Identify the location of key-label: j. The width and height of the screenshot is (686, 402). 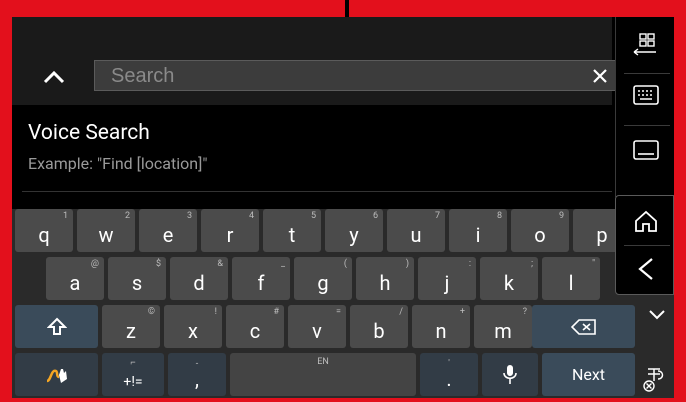
(447, 283).